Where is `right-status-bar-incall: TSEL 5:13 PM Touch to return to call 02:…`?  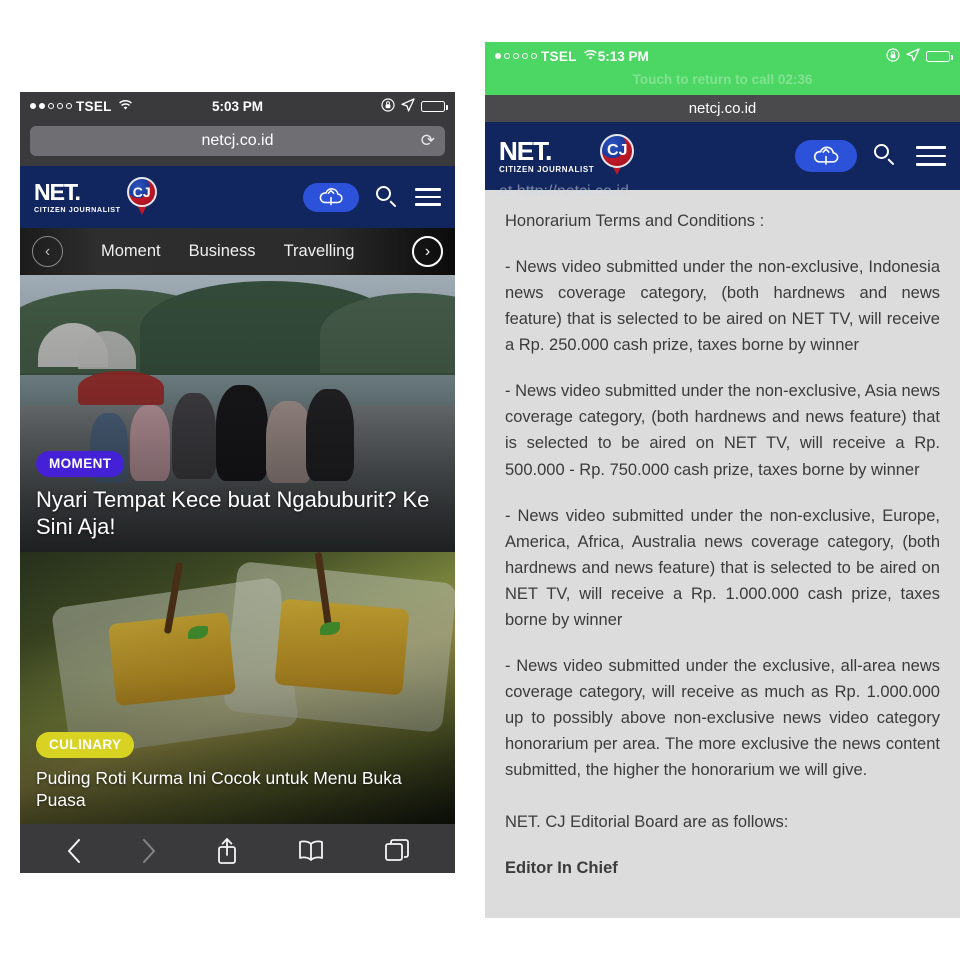
right-status-bar-incall: TSEL 5:13 PM Touch to return to call 02:… is located at coordinates (722, 68).